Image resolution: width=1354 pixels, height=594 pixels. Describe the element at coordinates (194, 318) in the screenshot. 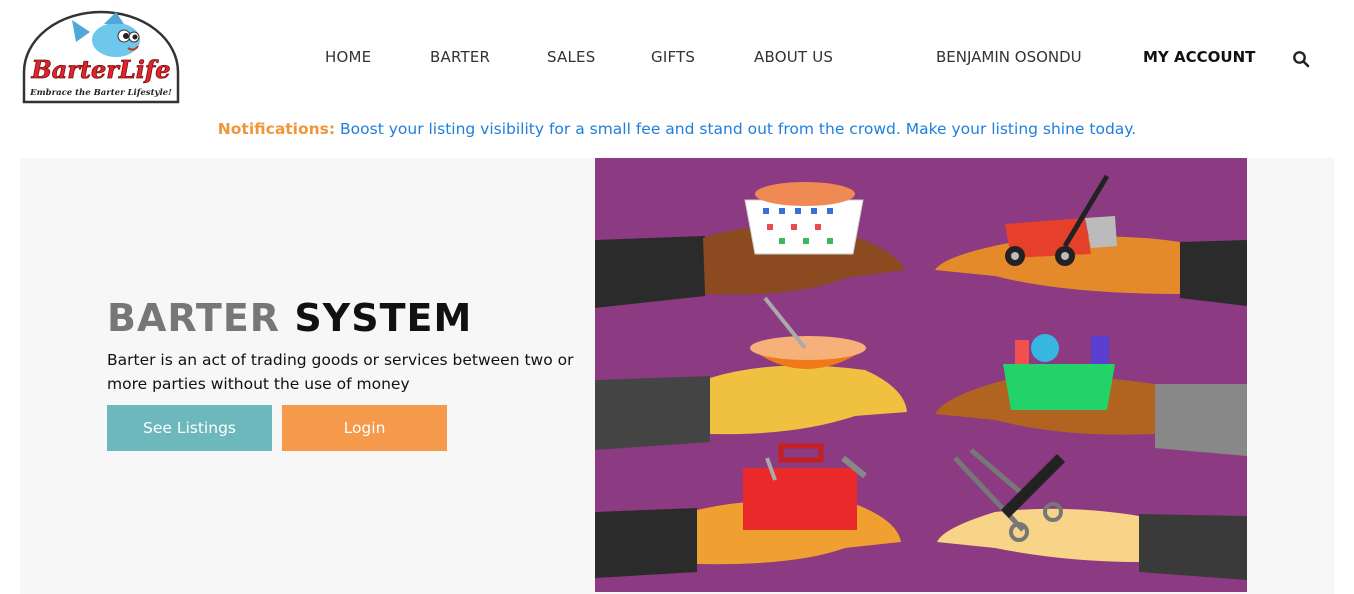

I see `hero-title-barter: BARTER` at that location.